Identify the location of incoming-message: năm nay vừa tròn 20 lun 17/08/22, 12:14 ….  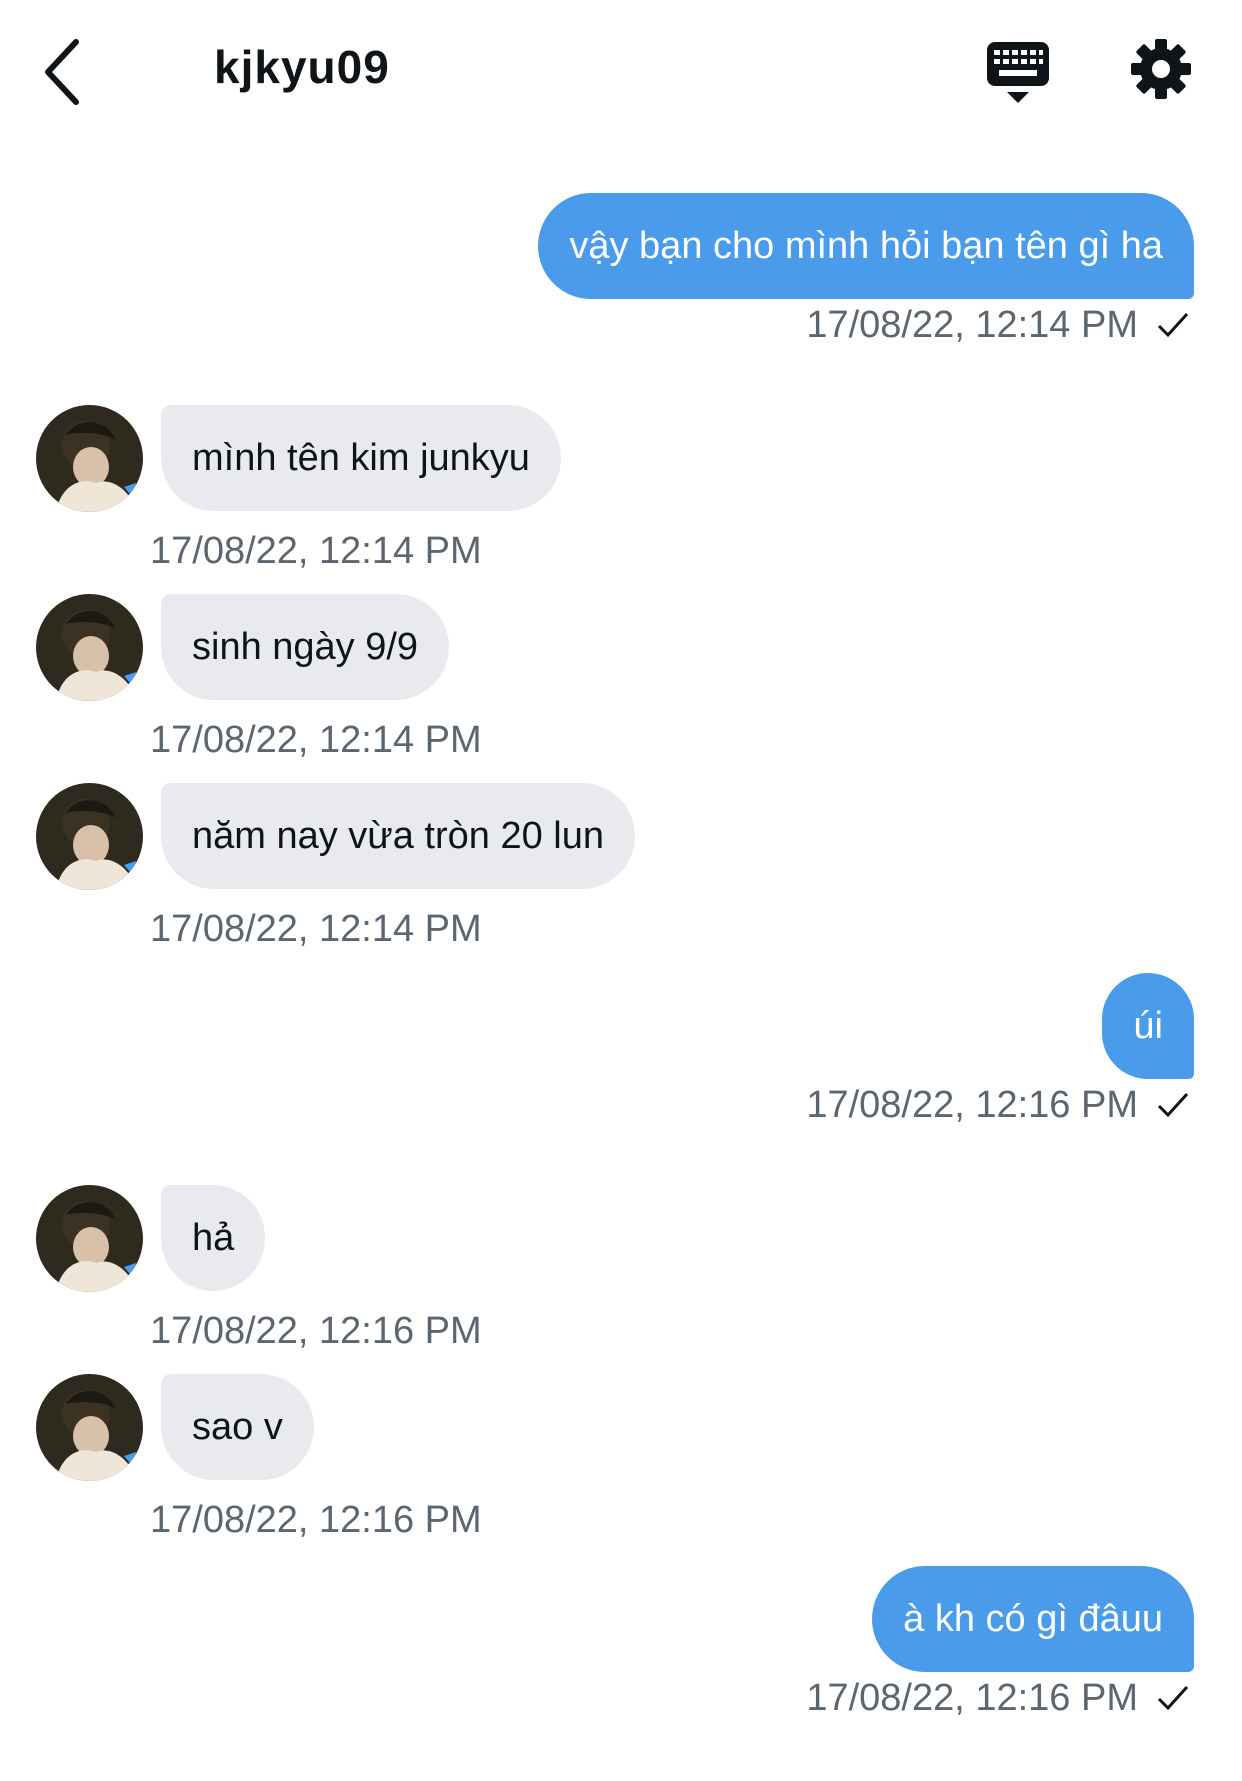
(336, 869).